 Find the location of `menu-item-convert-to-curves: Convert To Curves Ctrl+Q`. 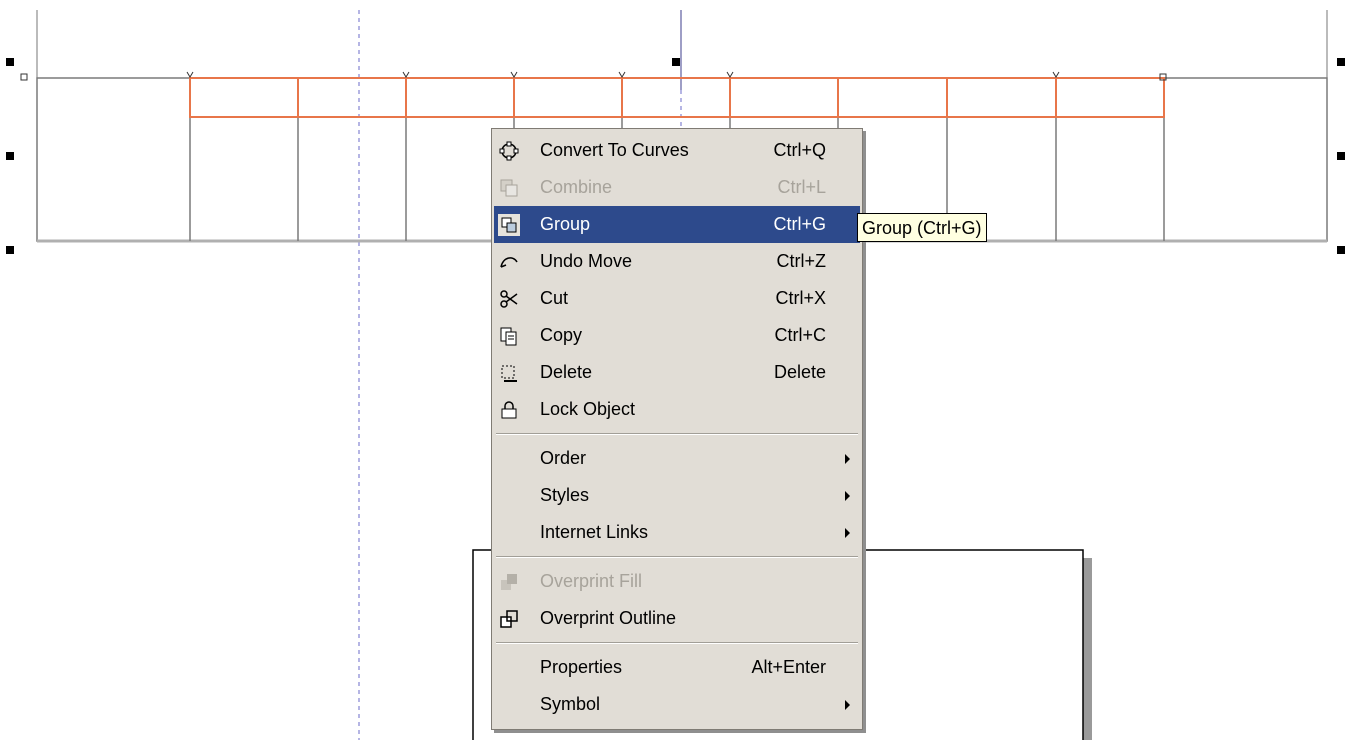

menu-item-convert-to-curves: Convert To Curves Ctrl+Q is located at coordinates (677, 150).